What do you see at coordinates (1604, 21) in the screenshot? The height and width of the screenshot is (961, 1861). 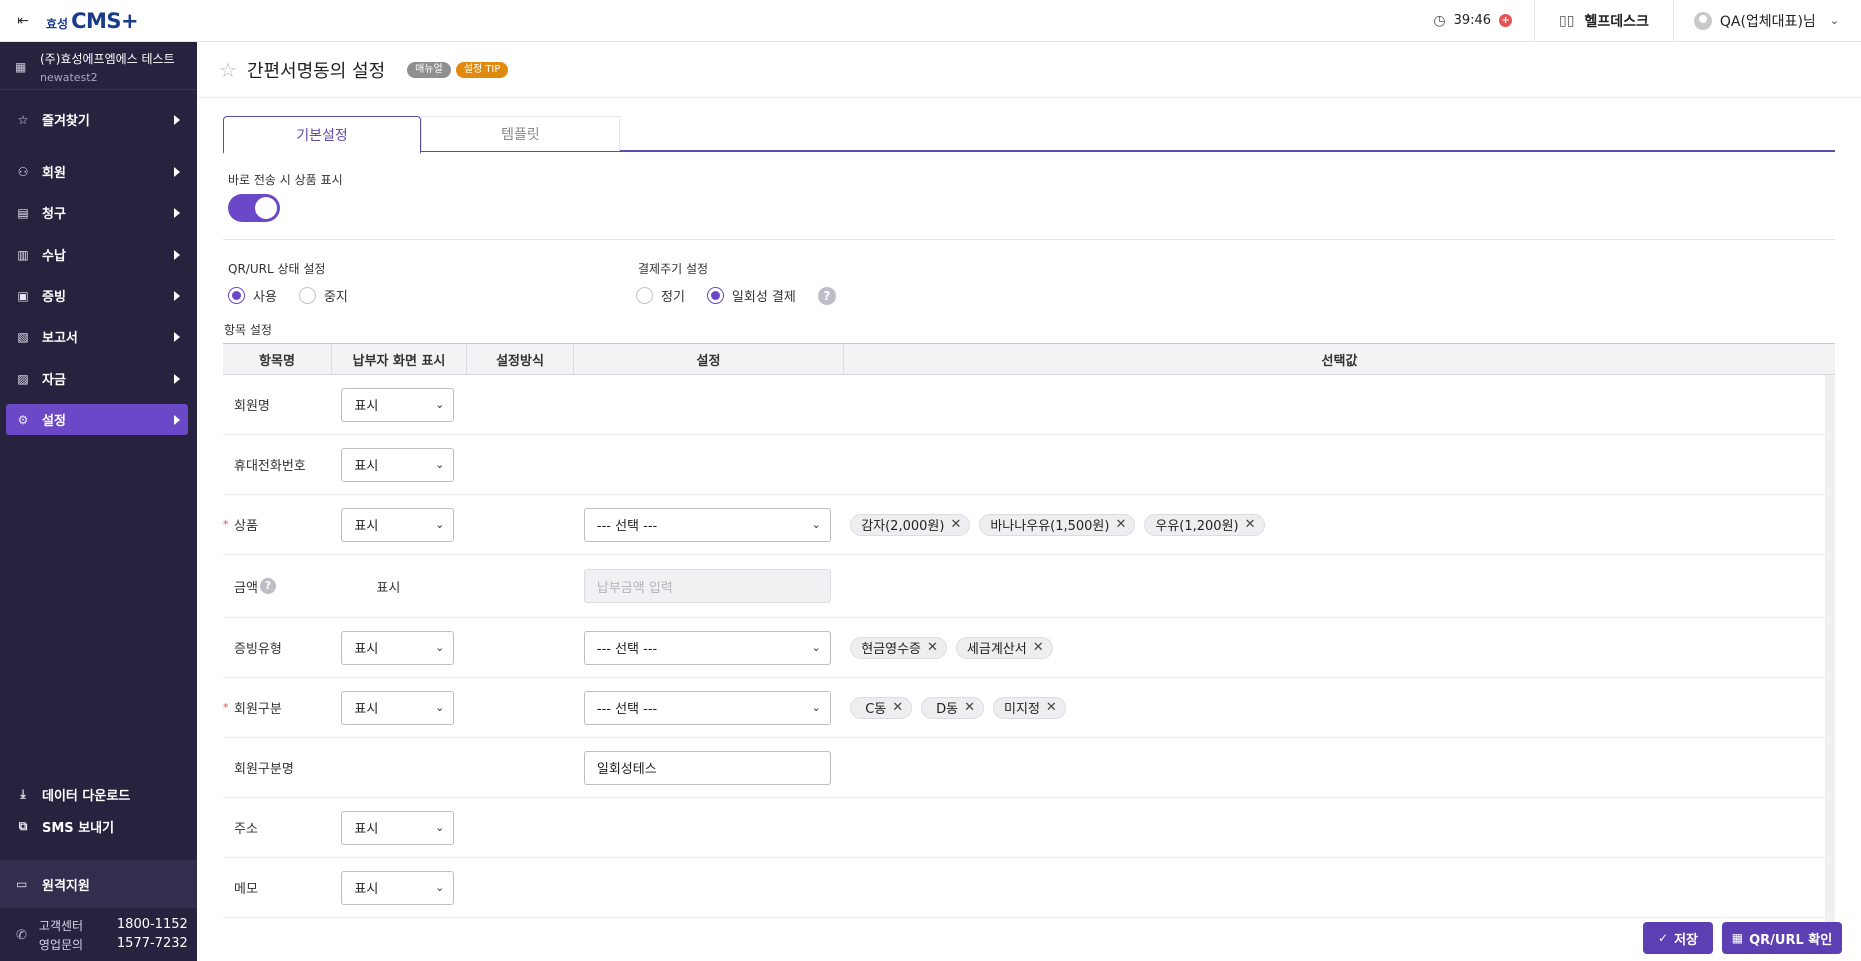 I see `helpdesk-link: ▯▯ 헬프데스크` at bounding box center [1604, 21].